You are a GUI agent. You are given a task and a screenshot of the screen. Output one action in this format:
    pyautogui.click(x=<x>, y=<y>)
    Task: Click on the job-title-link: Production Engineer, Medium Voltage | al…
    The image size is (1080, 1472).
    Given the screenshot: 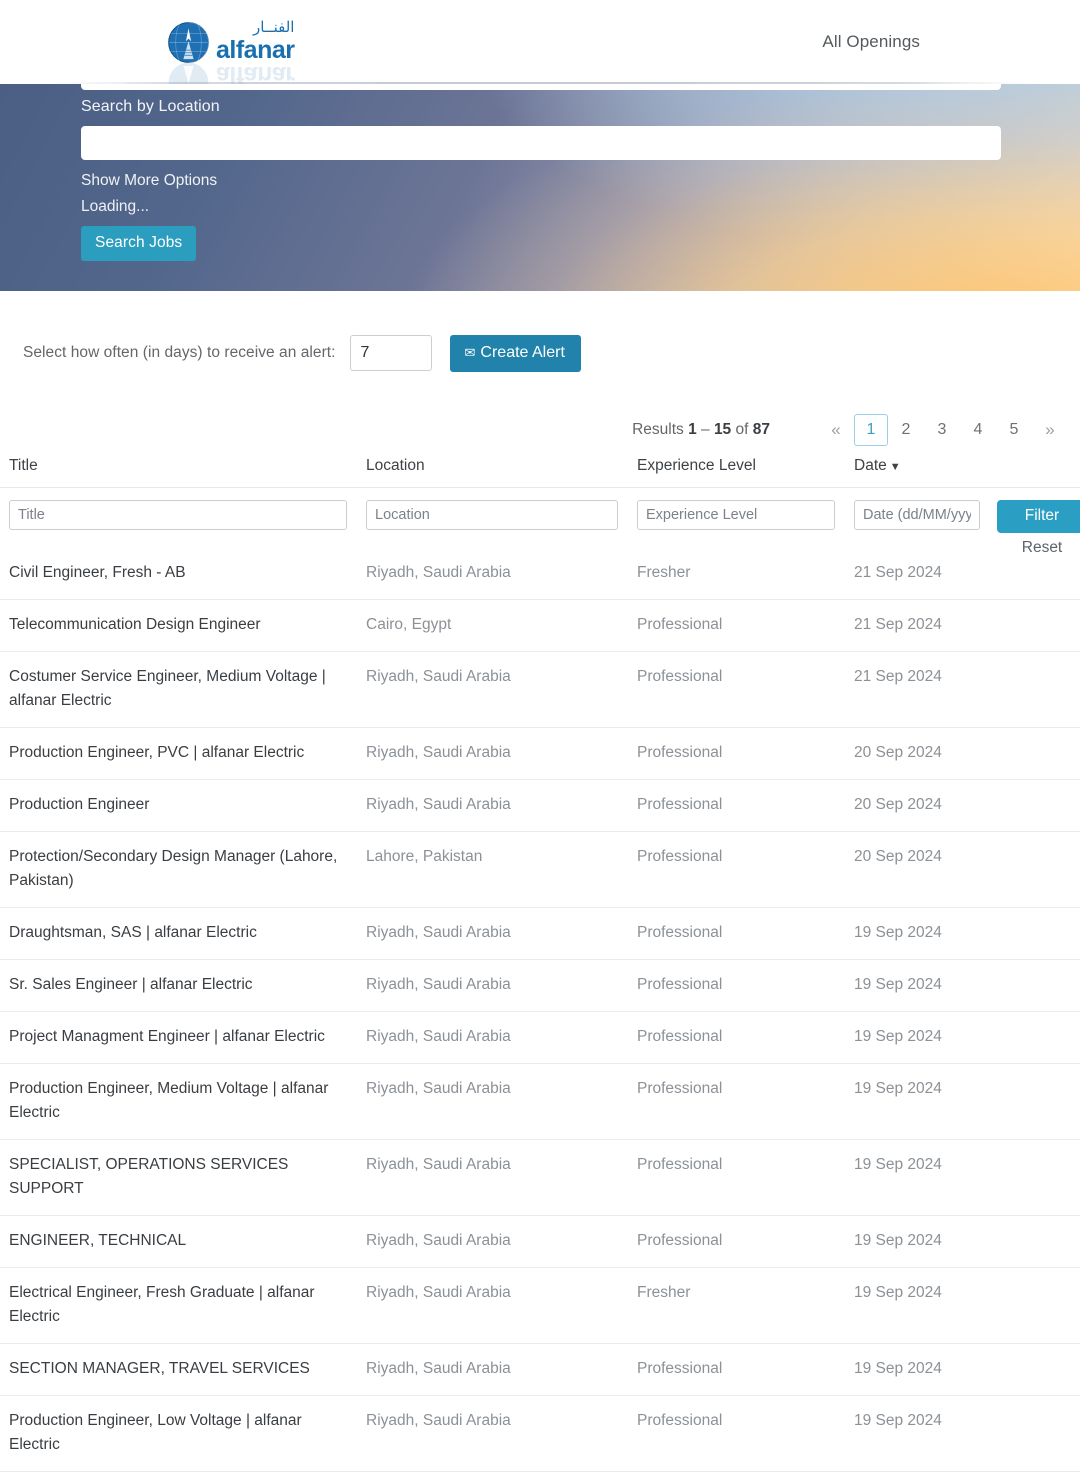 What is the action you would take?
    pyautogui.click(x=168, y=1100)
    